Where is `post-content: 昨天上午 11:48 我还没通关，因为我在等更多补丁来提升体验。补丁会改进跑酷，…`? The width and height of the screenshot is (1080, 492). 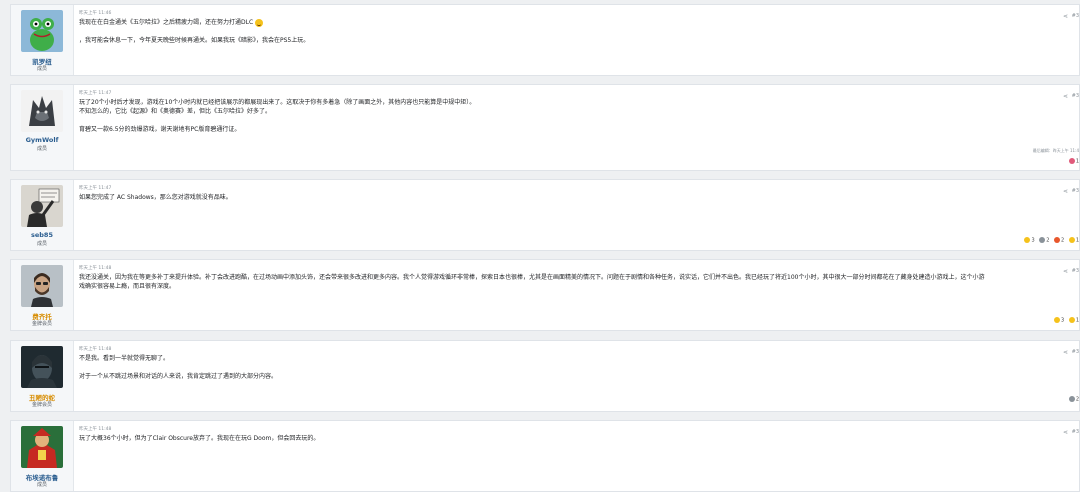
post-content: 昨天上午 11:48 我还没通关，因为我在等更多补丁来提升体验。补丁会改进跑酷，… is located at coordinates (579, 297).